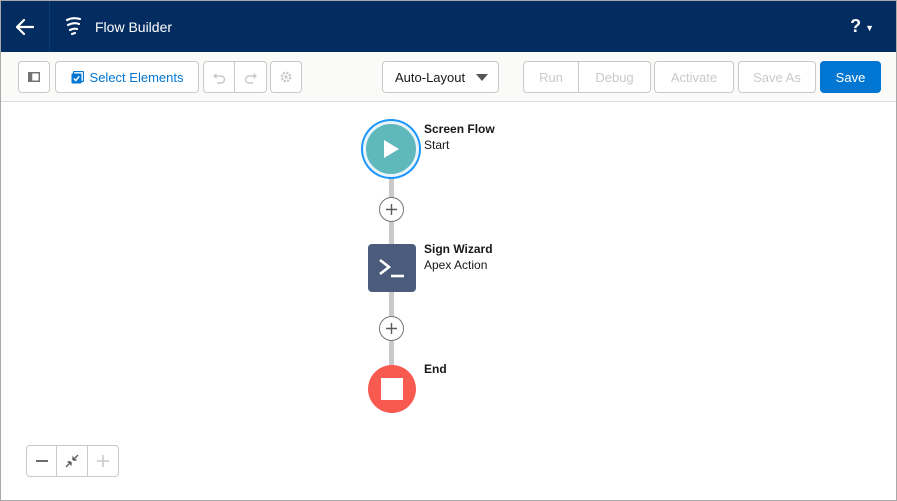 This screenshot has height=501, width=897. I want to click on run-debug-group: Run Debug, so click(587, 77).